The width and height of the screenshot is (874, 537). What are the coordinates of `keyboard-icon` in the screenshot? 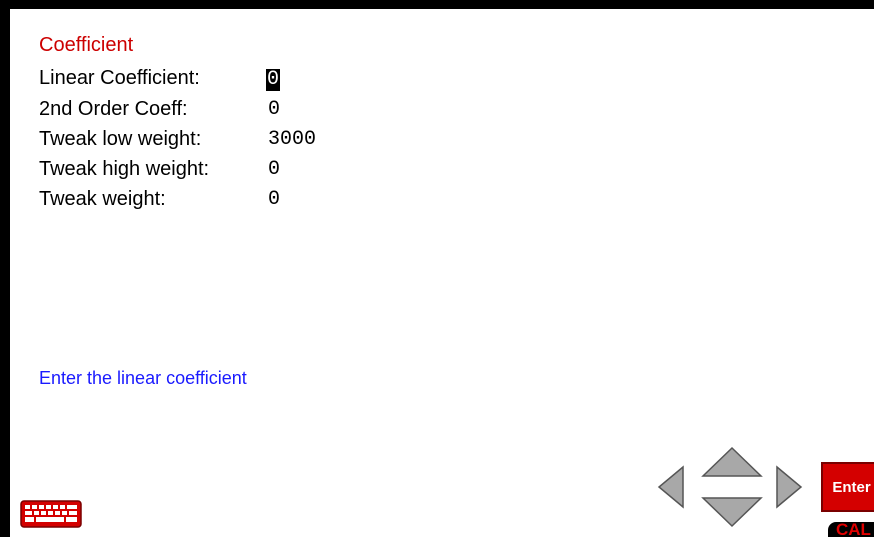 It's located at (51, 514).